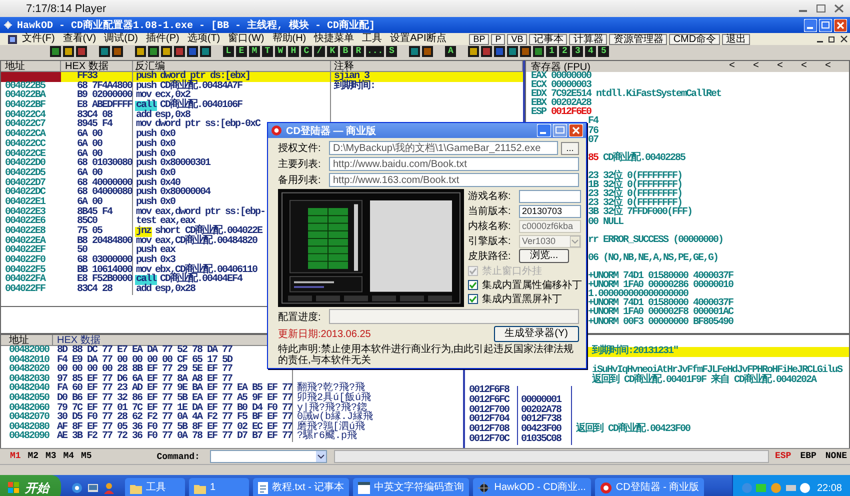 This screenshot has height=496, width=850. What do you see at coordinates (548, 39) in the screenshot?
I see `tool-button: 记事本` at bounding box center [548, 39].